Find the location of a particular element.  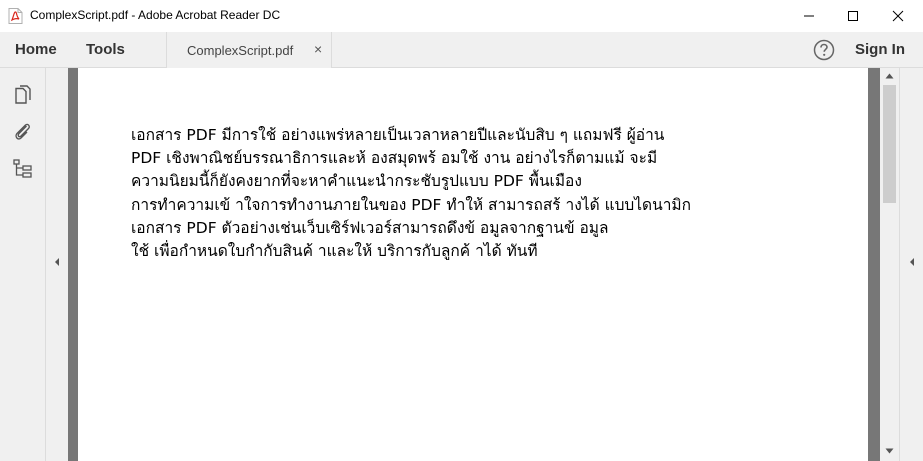

maximize-button is located at coordinates (853, 16).